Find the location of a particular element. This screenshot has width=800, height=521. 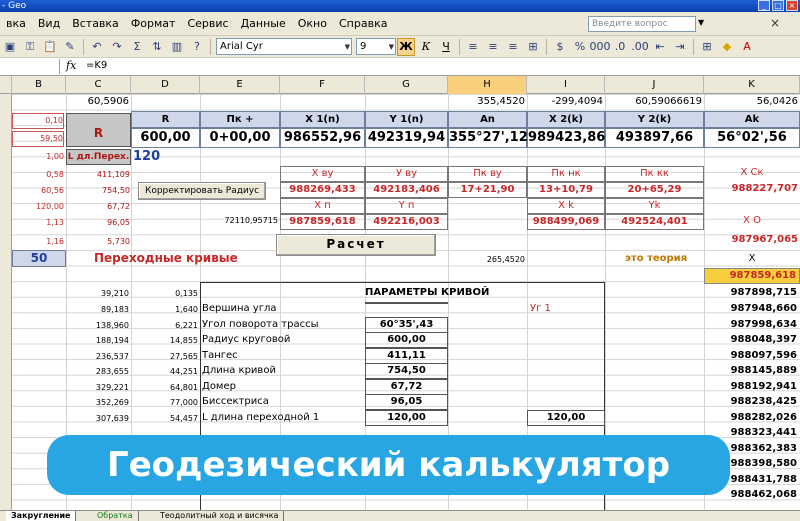

align-center-icon: ≡ is located at coordinates (493, 47).